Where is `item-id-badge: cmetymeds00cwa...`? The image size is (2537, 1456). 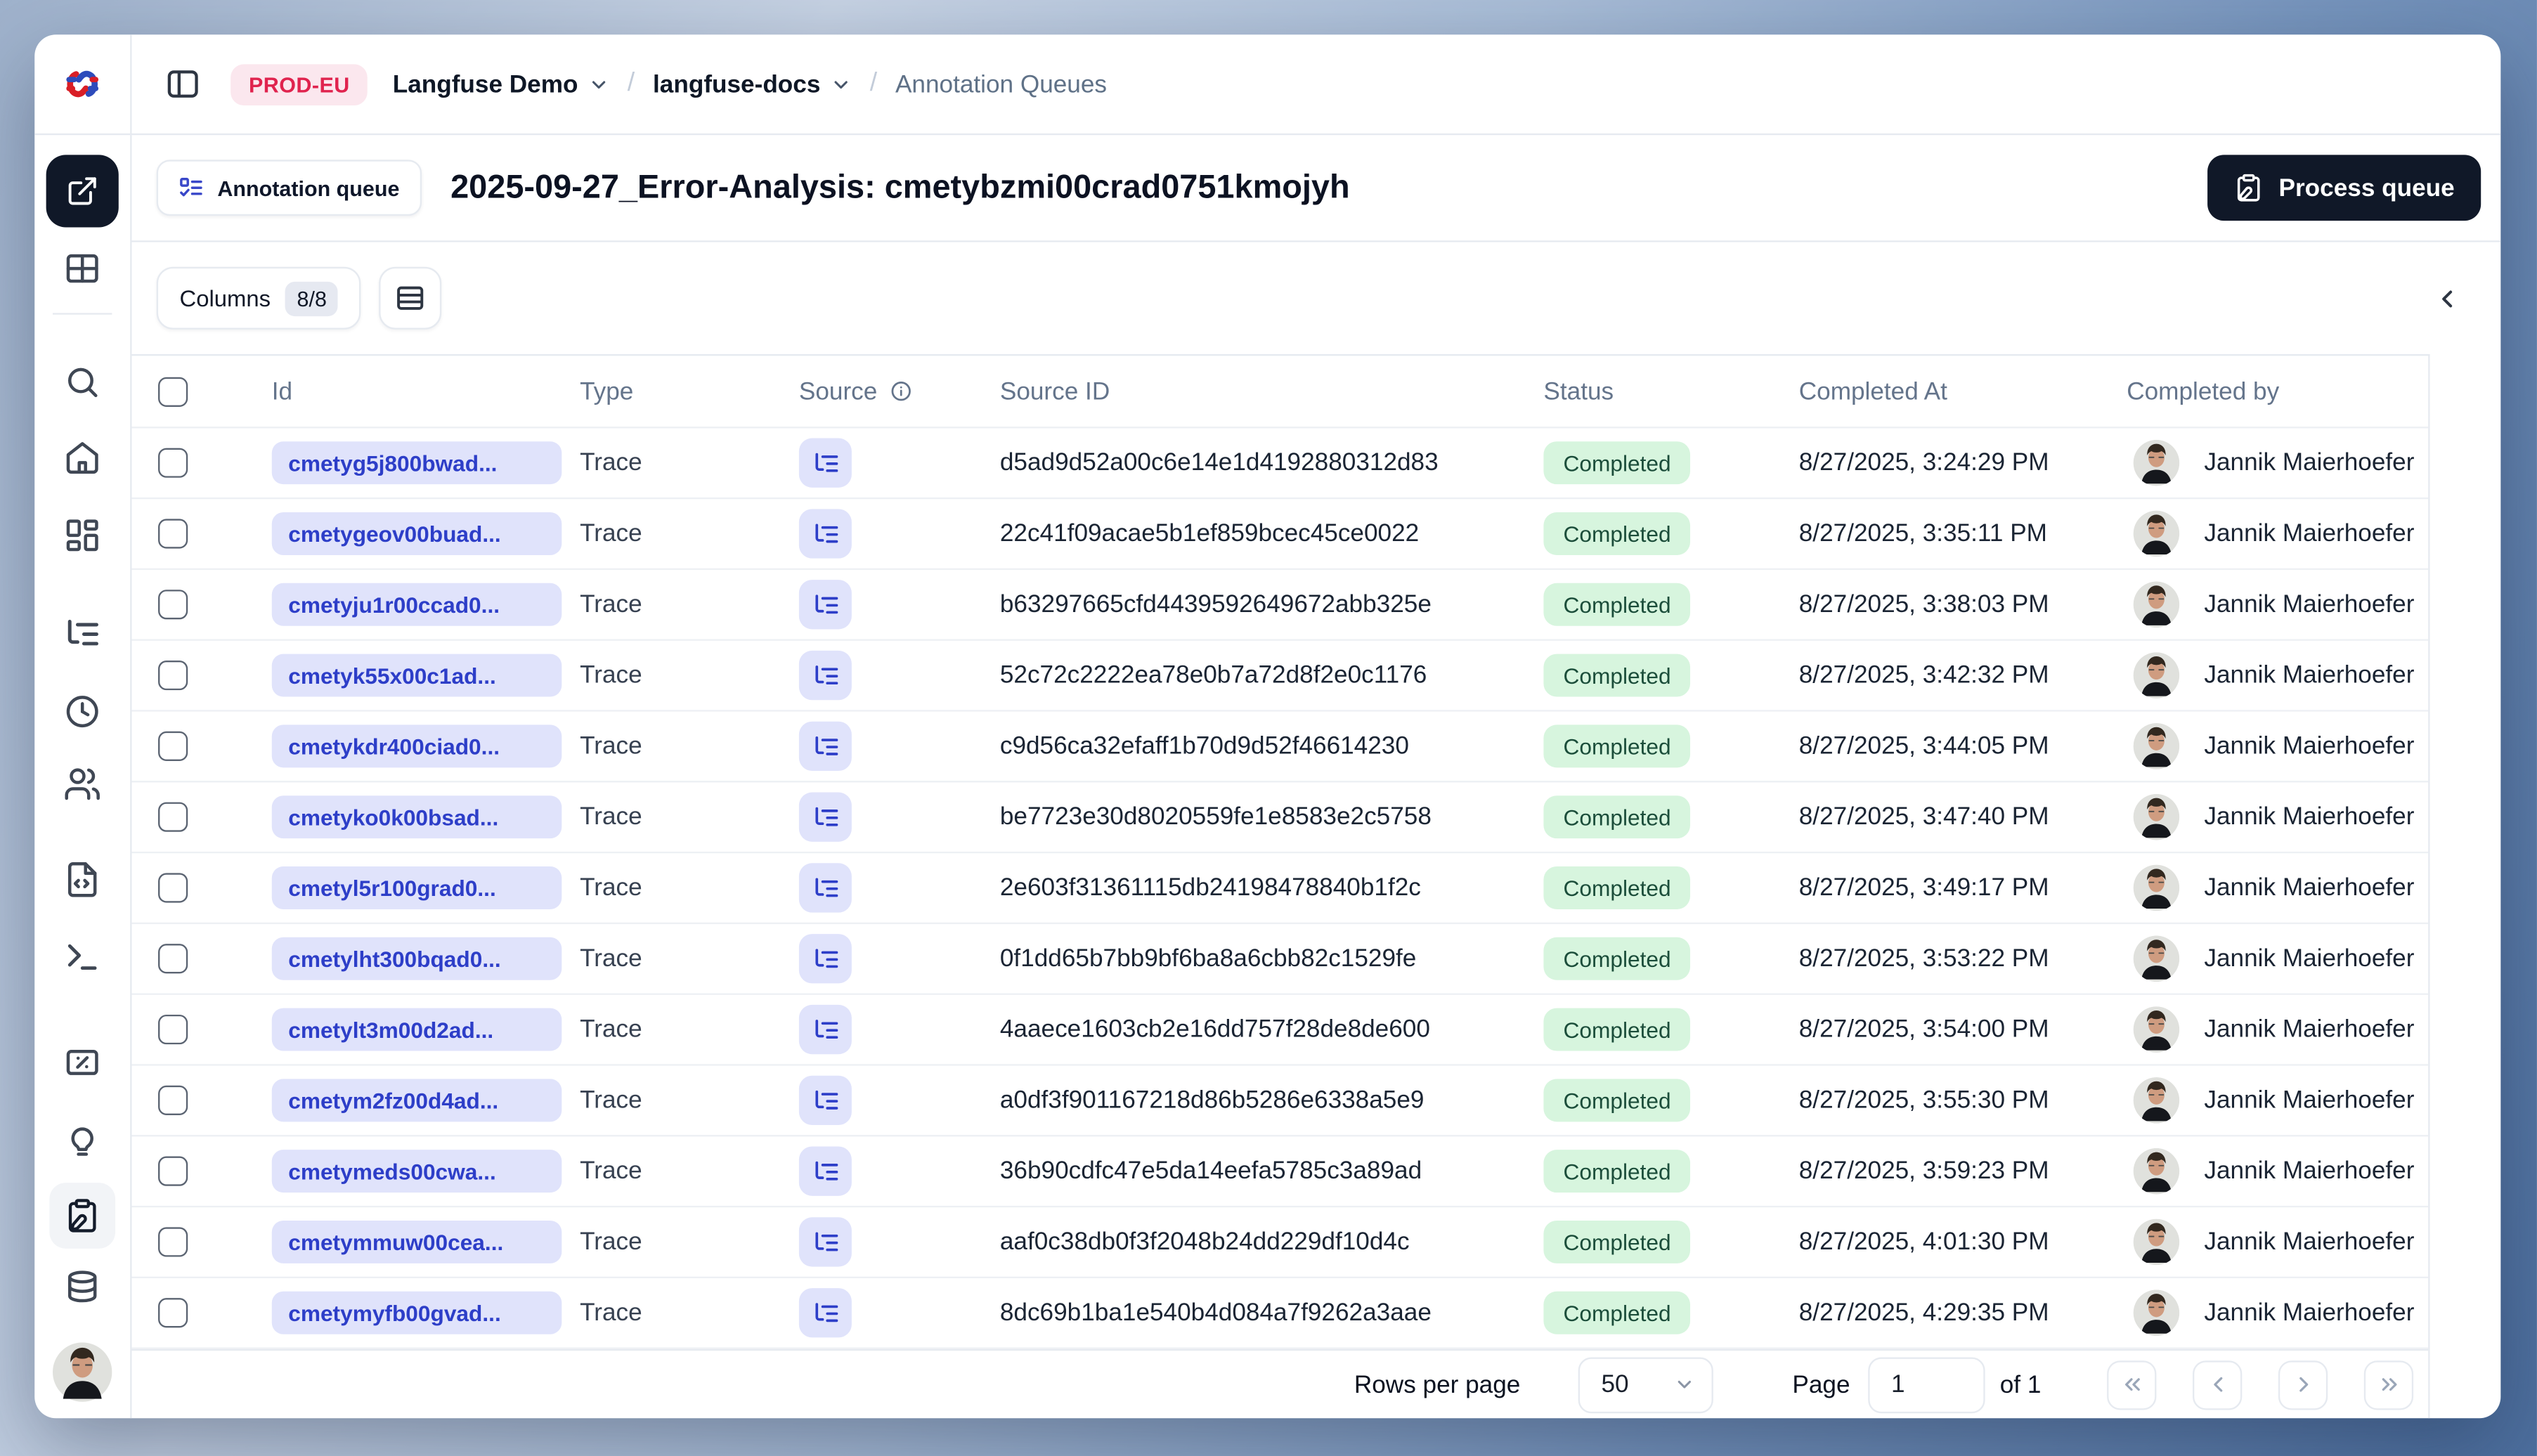 item-id-badge: cmetymeds00cwa... is located at coordinates (416, 1172).